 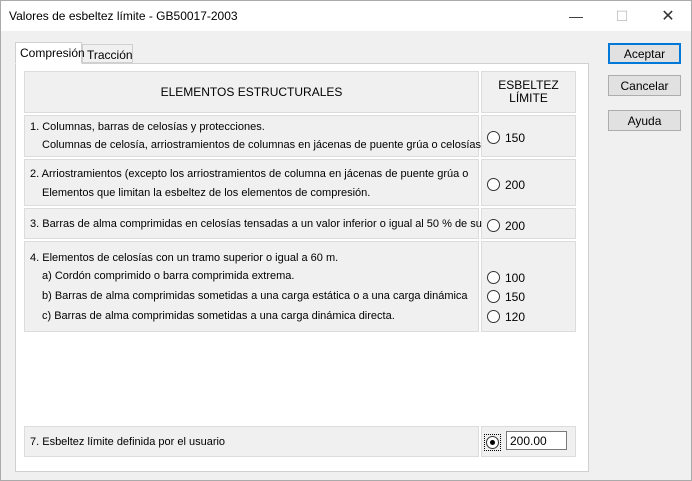 I want to click on tab-traccion: Tracción, so click(x=107, y=53).